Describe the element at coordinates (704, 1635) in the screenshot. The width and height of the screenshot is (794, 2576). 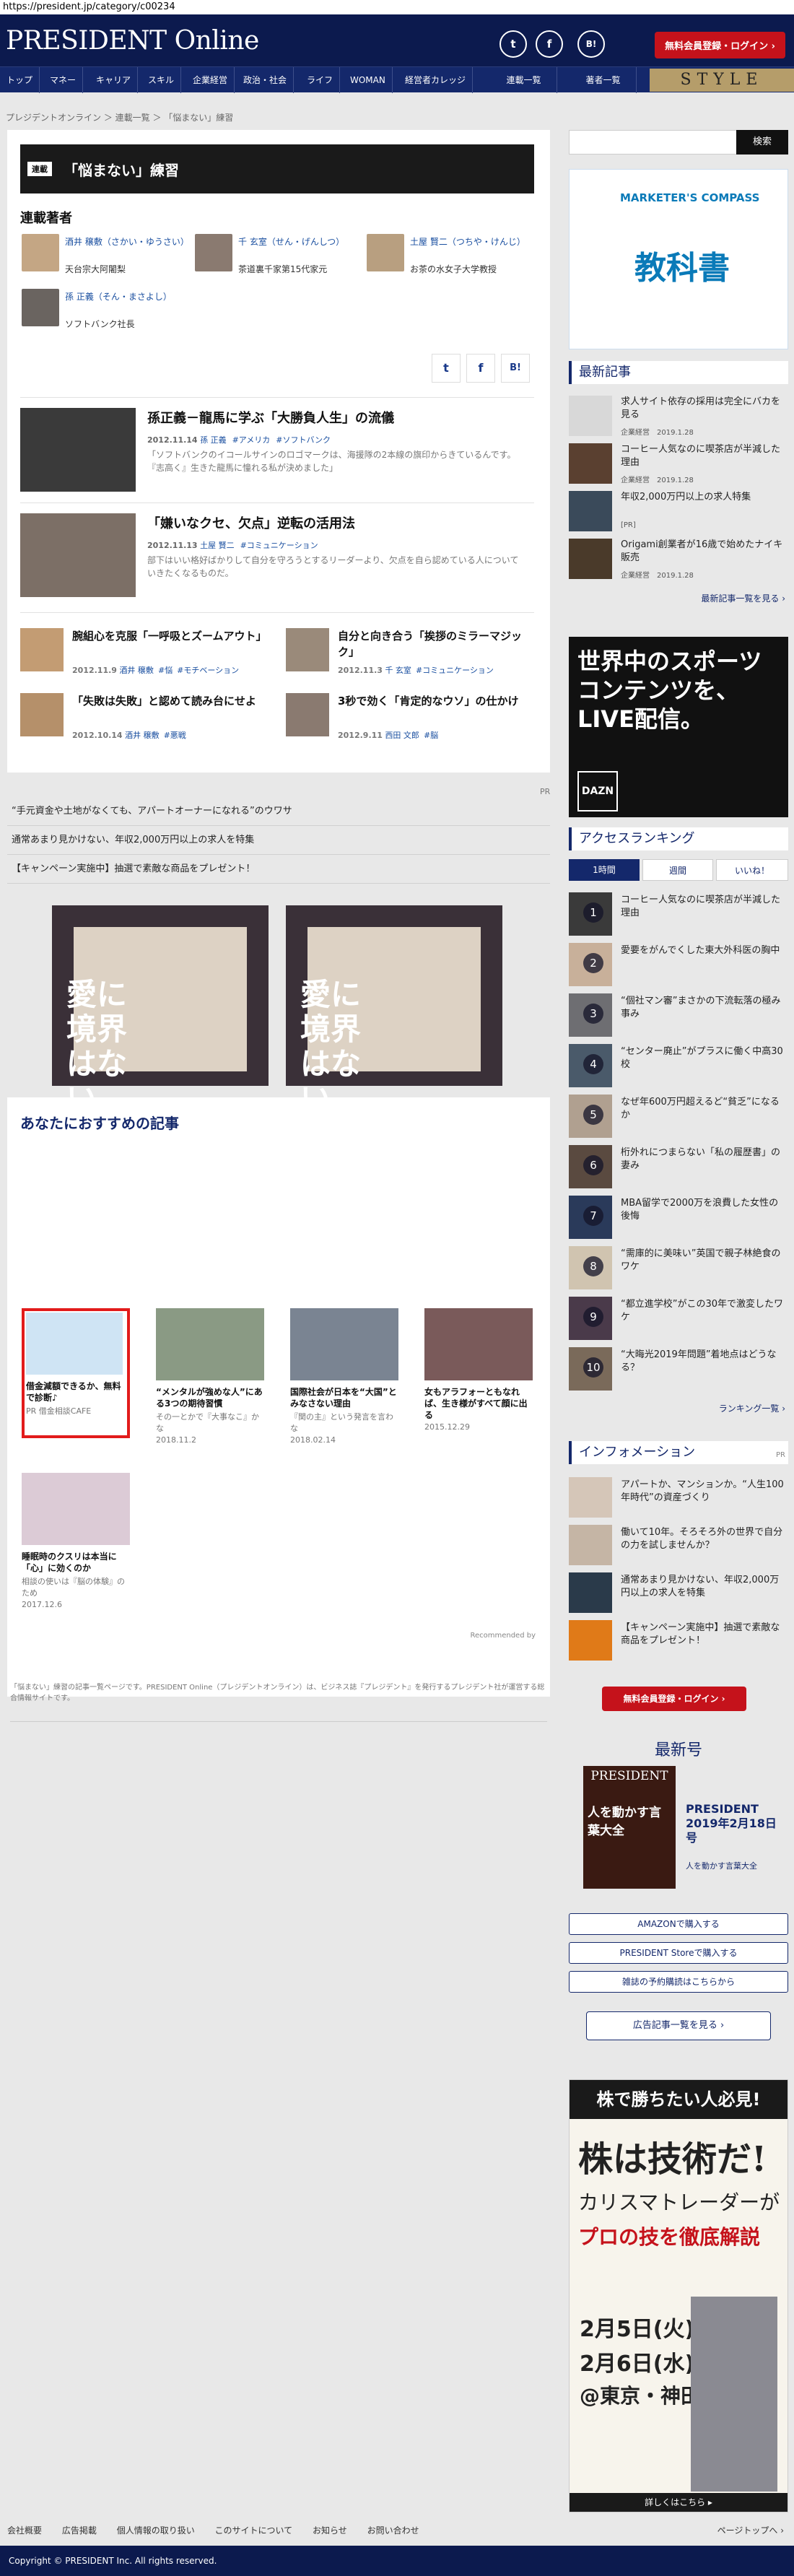
I see `info-title: 【キャンペーン実施中】抽選で素敵な商品をプレゼント！` at that location.